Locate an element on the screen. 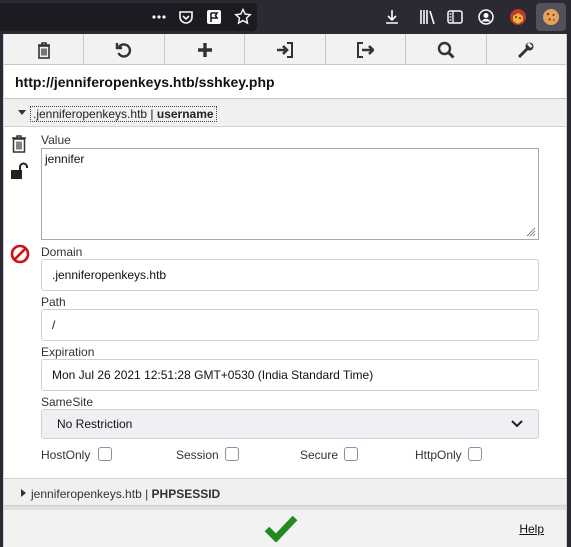 The image size is (571, 547). protect-cookie-button is located at coordinates (20, 172).